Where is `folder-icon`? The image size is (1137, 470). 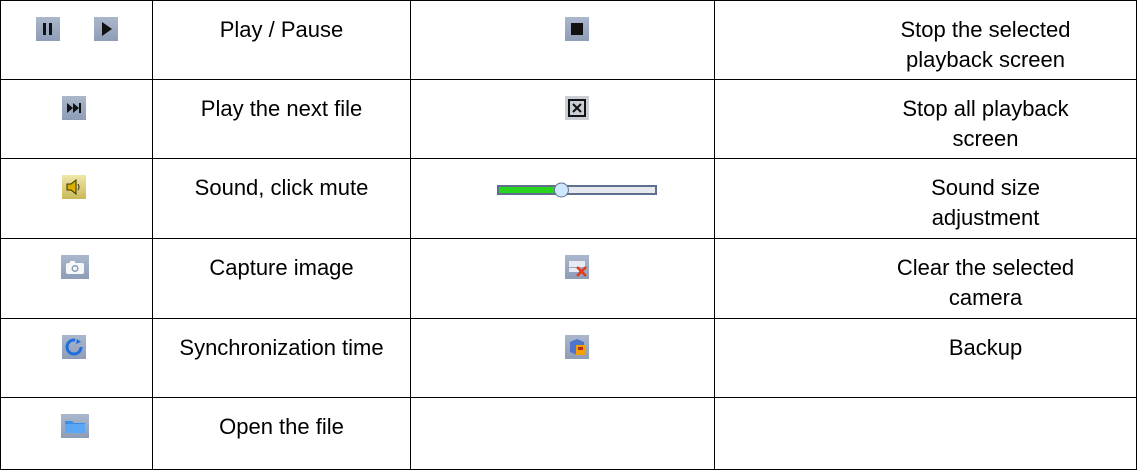
folder-icon is located at coordinates (74, 426).